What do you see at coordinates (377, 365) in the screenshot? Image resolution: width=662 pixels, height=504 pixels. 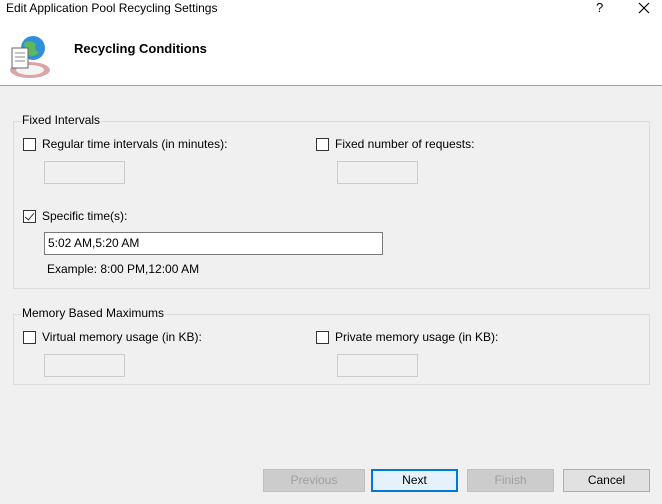 I see `private-memory-input` at bounding box center [377, 365].